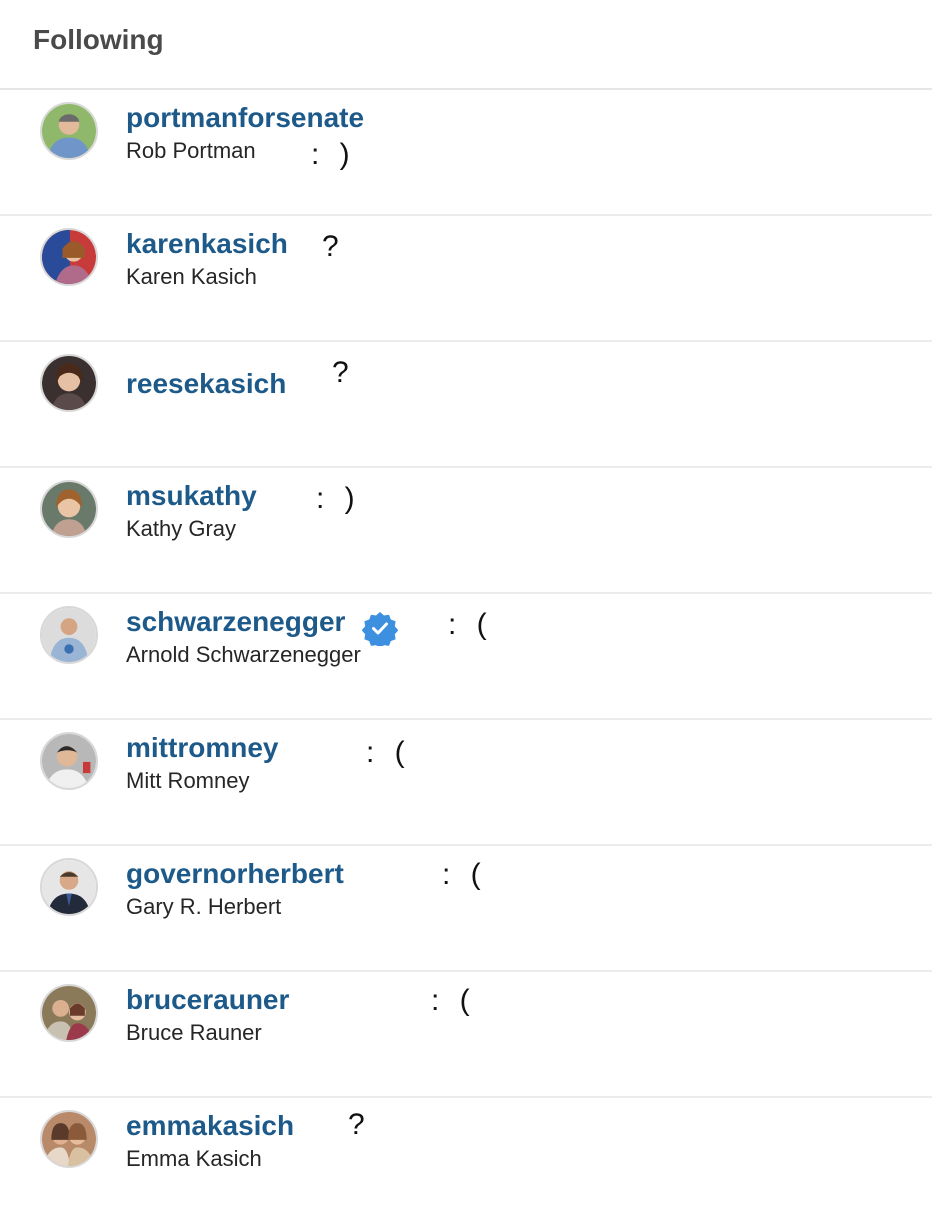 This screenshot has height=1224, width=932. Describe the element at coordinates (204, 906) in the screenshot. I see `full-name: Gary R. Herbert` at that location.